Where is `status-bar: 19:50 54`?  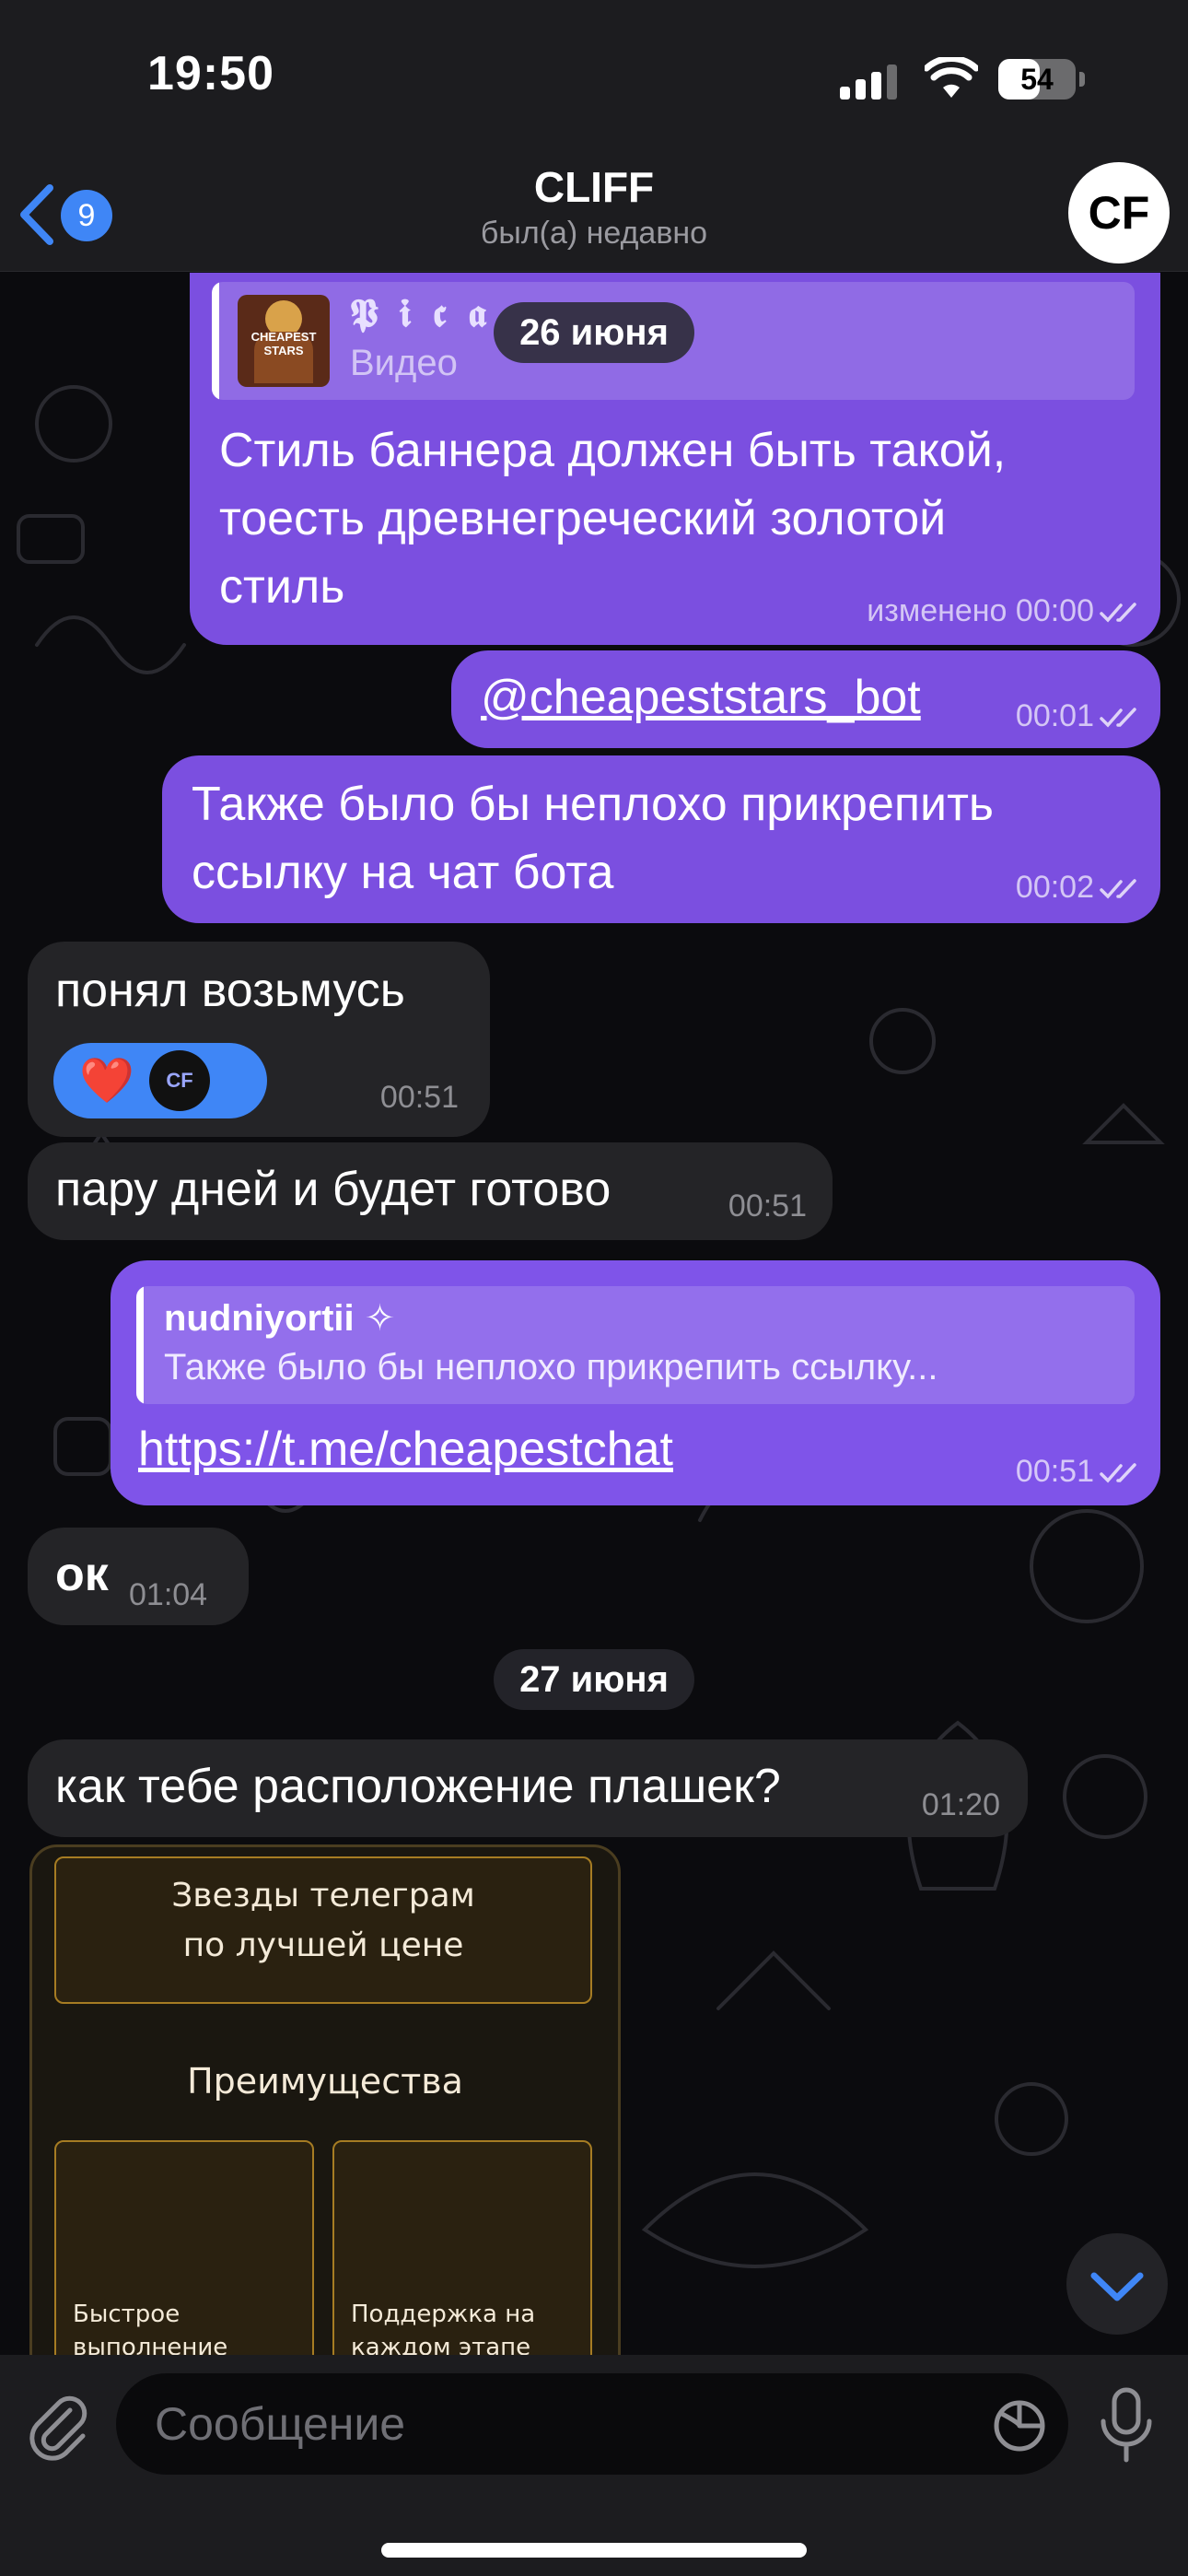 status-bar: 19:50 54 is located at coordinates (594, 78).